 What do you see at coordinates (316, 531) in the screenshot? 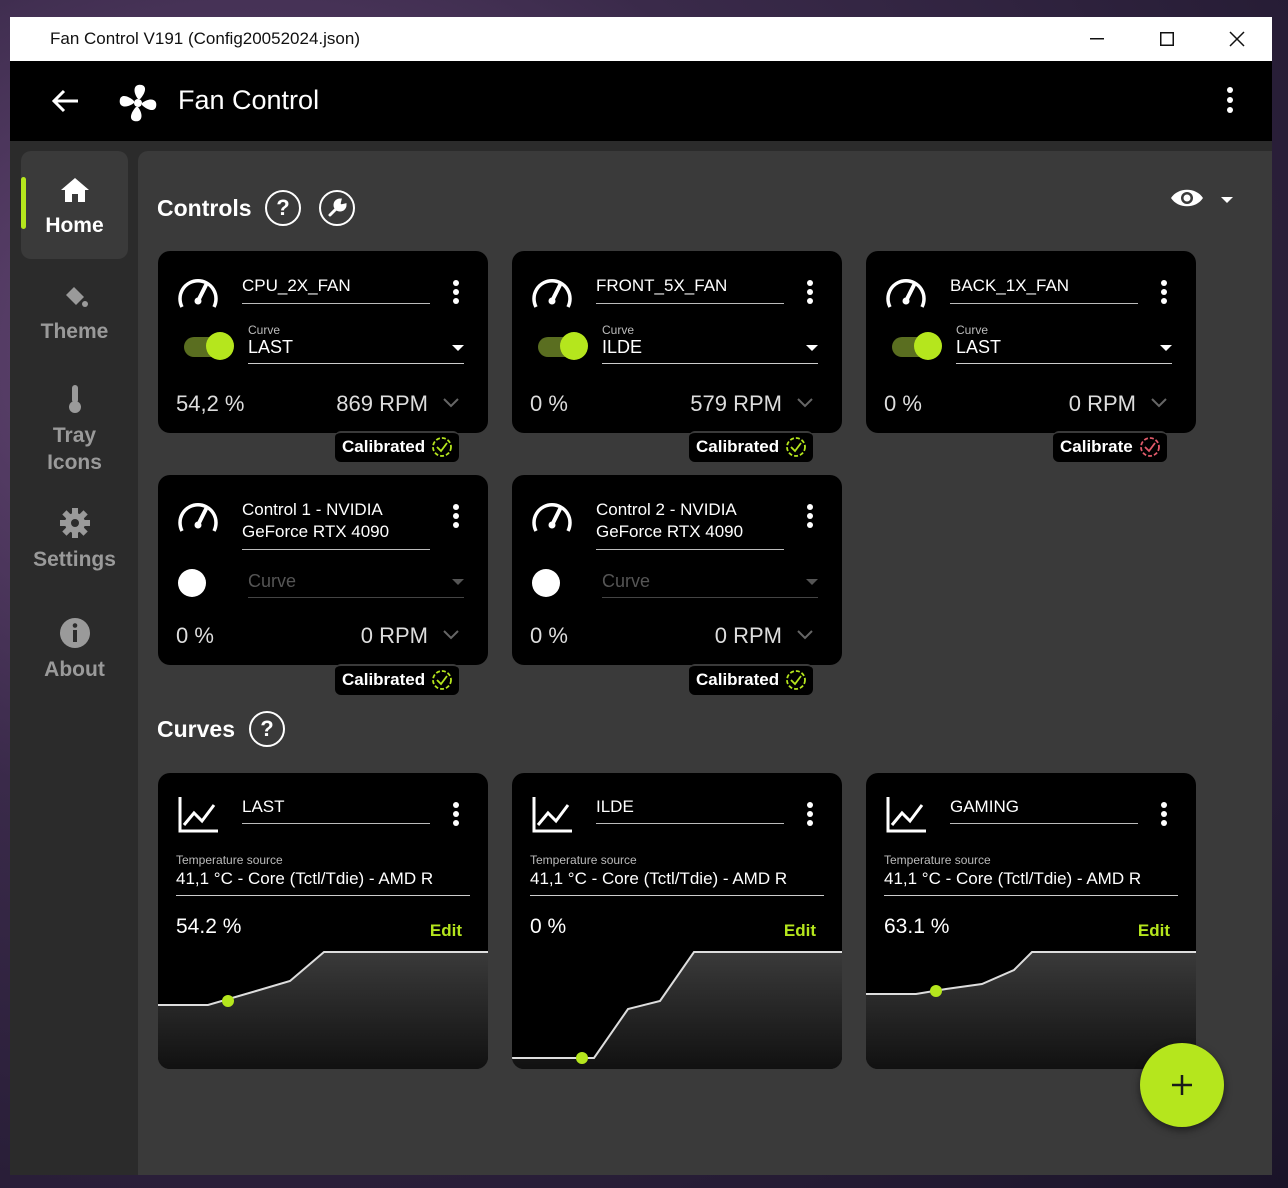
I see `control-name-line: GeForce RTX 4090` at bounding box center [316, 531].